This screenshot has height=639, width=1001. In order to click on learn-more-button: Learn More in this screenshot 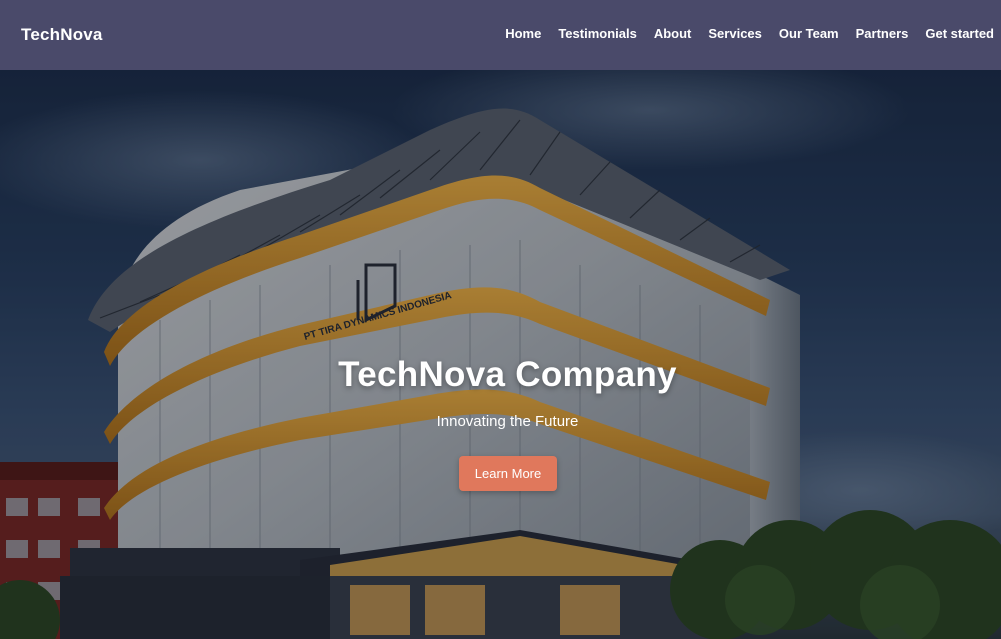, I will do `click(508, 473)`.